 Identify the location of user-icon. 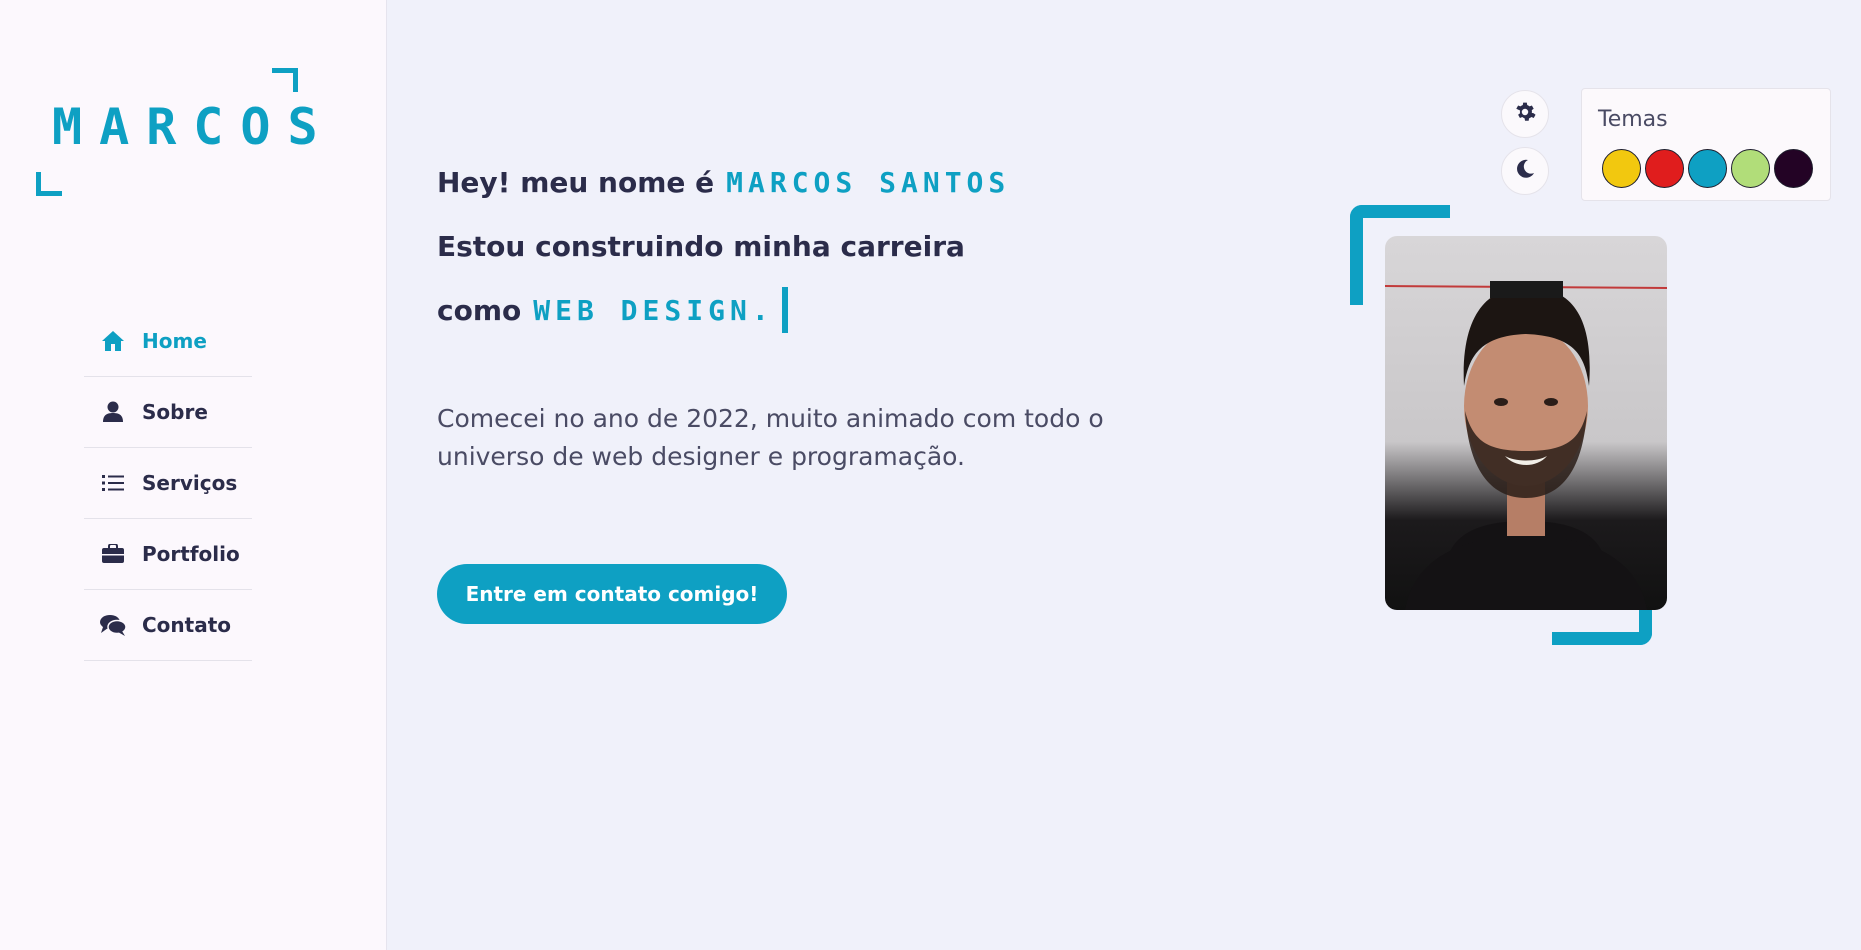
(113, 412).